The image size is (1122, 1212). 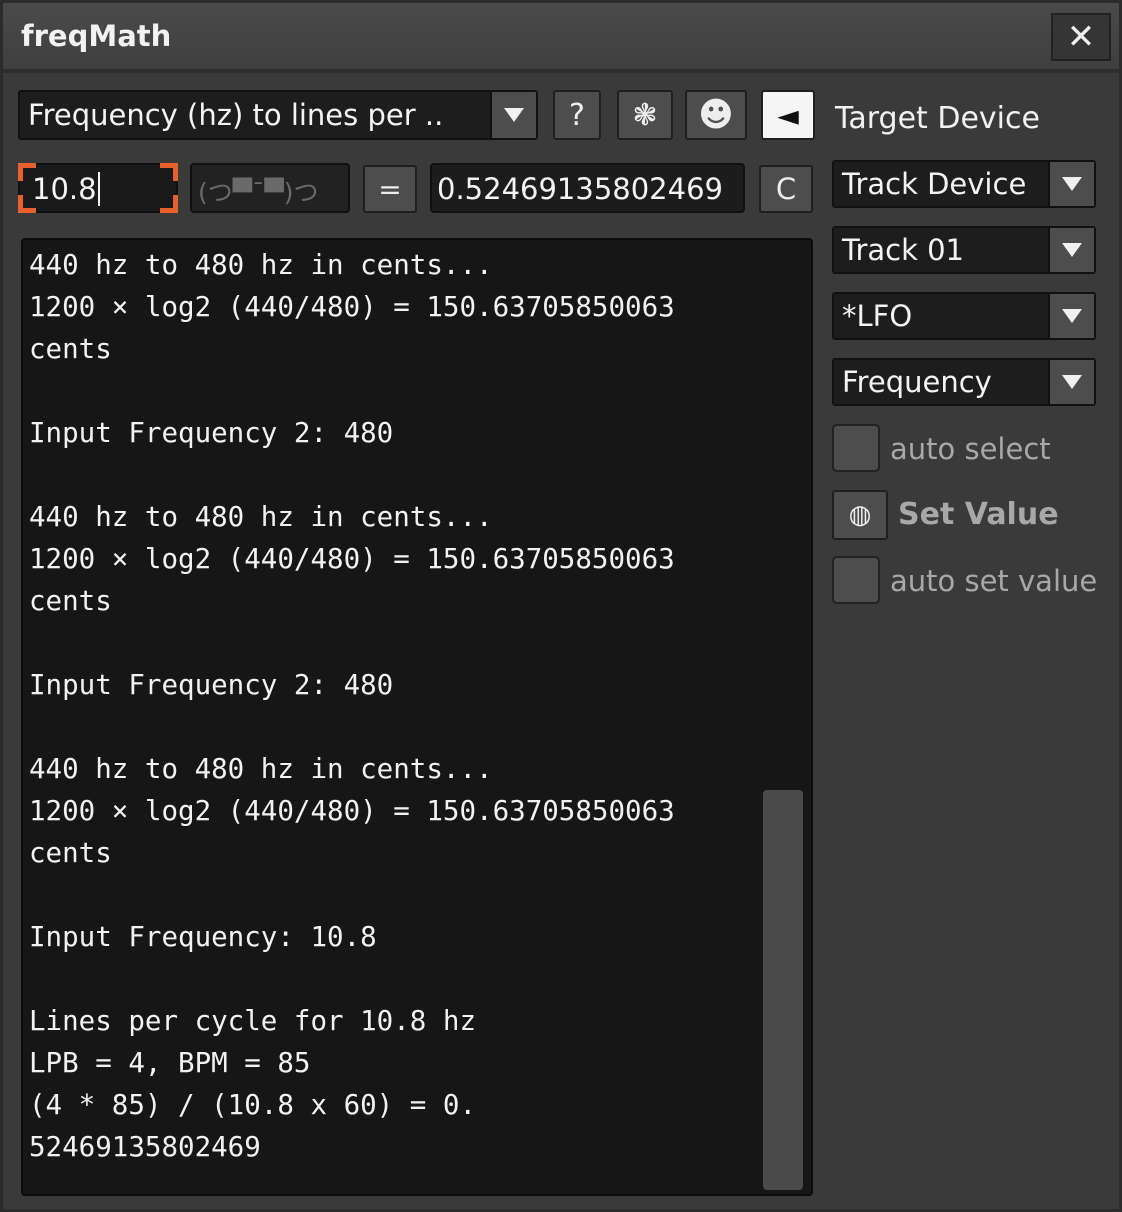 What do you see at coordinates (203, 937) in the screenshot?
I see `output-line: Input Frequency: 10.8` at bounding box center [203, 937].